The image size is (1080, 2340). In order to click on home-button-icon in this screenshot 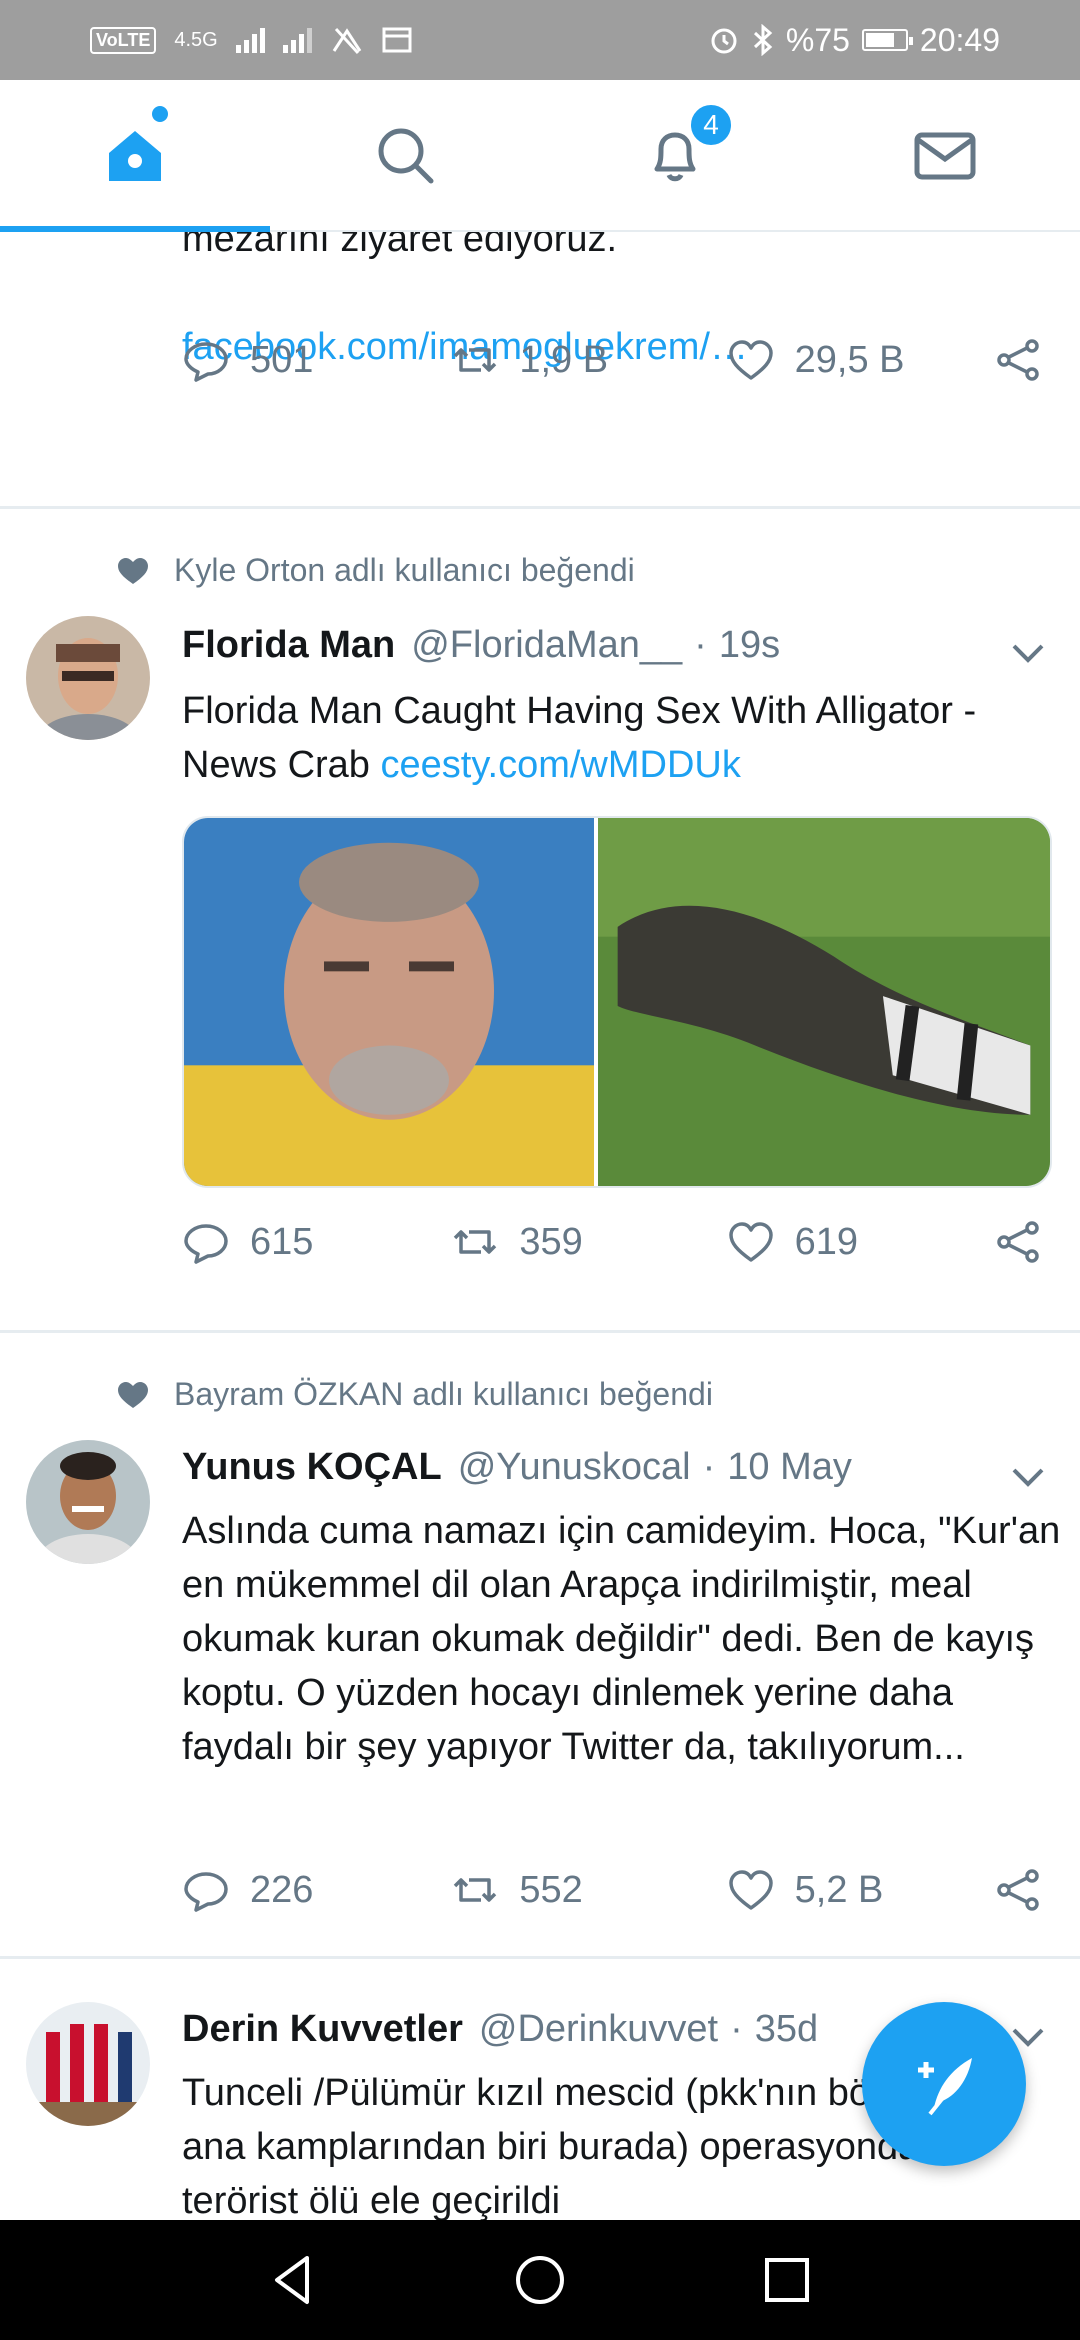, I will do `click(540, 2280)`.